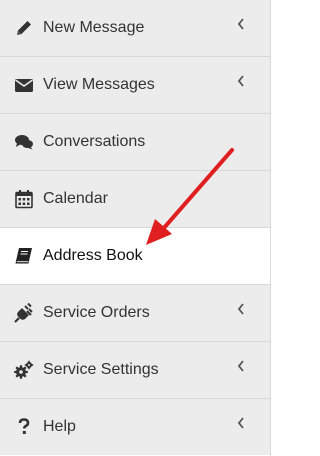  I want to click on menu-item-label: Conversations, so click(94, 141).